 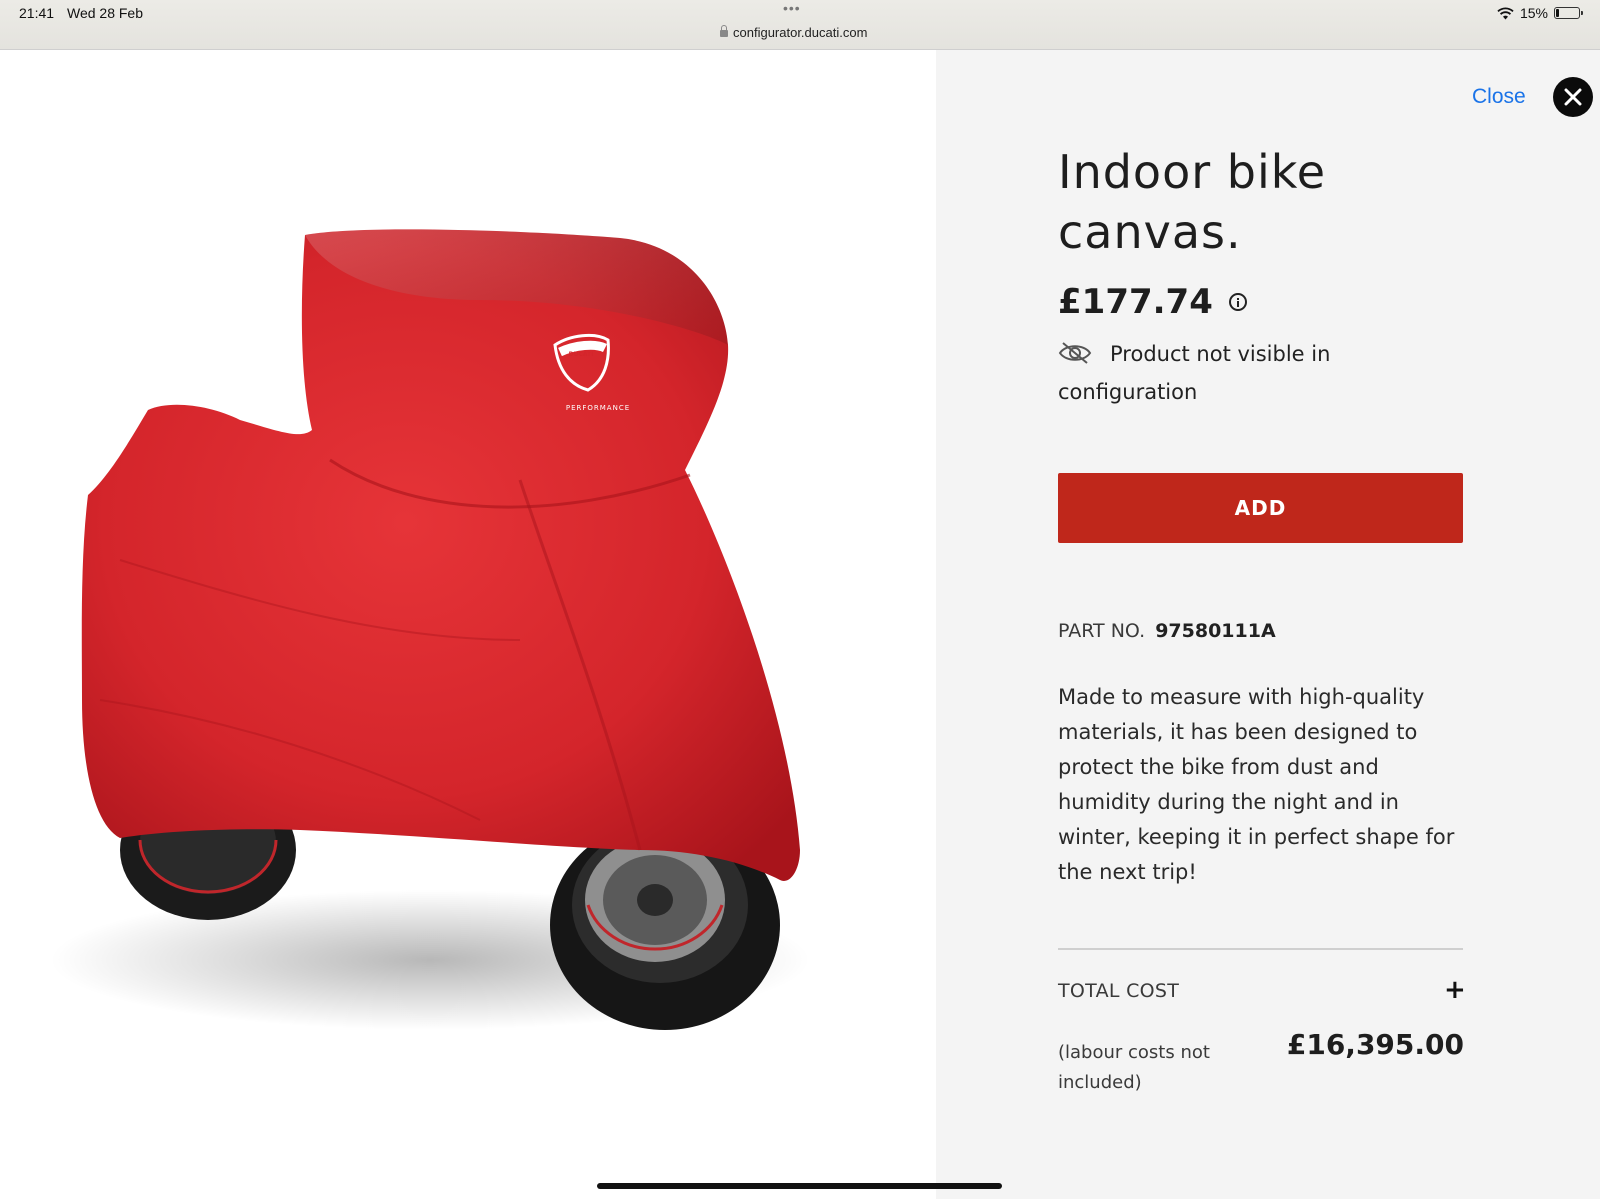 What do you see at coordinates (1102, 631) in the screenshot?
I see `part-number-label: PART NO.` at bounding box center [1102, 631].